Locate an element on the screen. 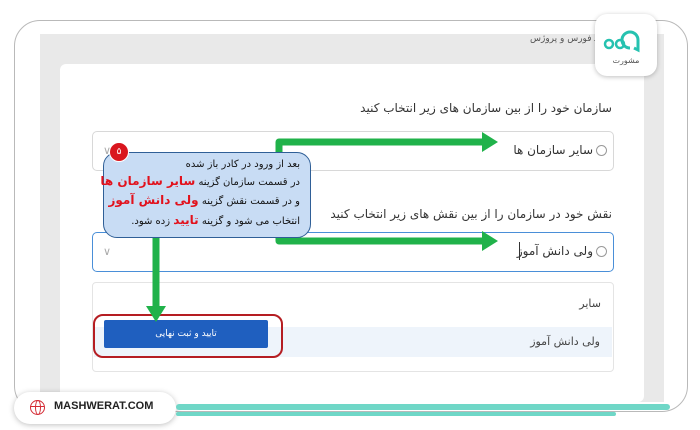  footer-stripe is located at coordinates (423, 407).